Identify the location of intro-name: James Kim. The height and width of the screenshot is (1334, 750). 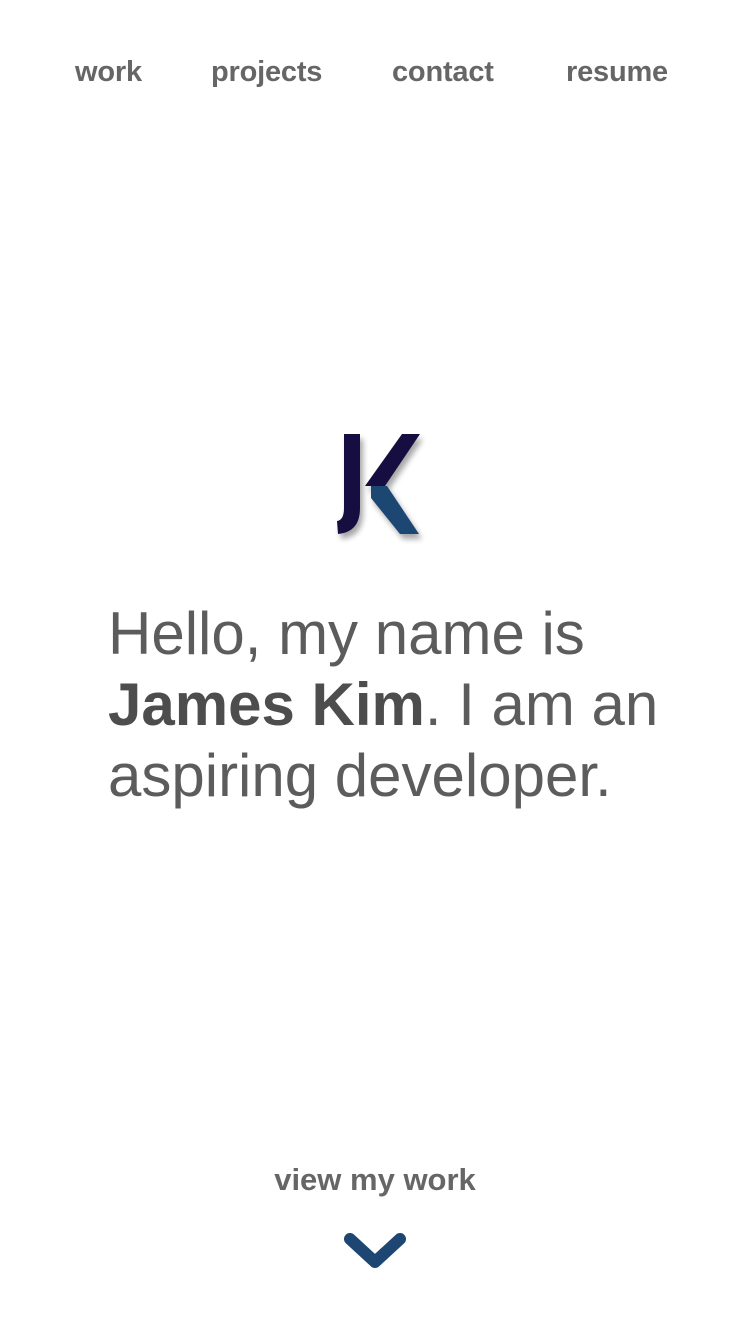
(266, 704).